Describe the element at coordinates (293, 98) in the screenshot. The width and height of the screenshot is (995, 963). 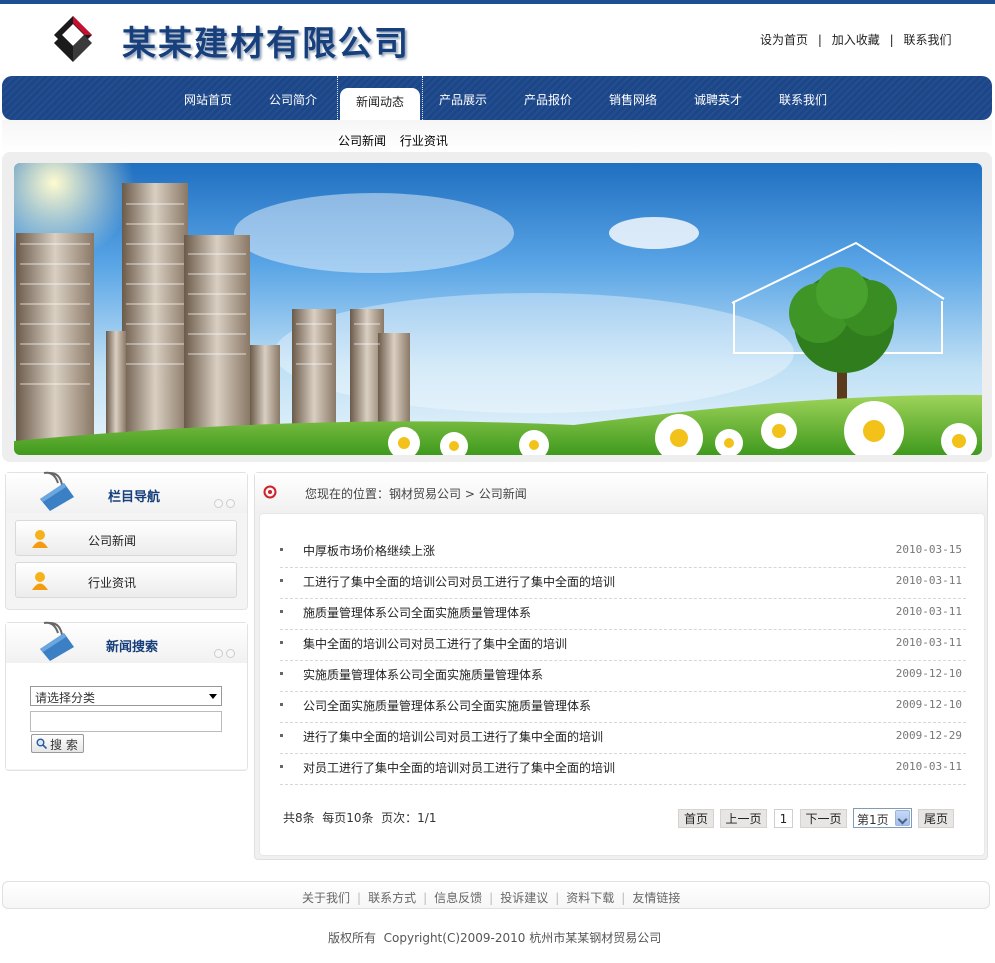
I see `nav-item-about: 公司简介` at that location.